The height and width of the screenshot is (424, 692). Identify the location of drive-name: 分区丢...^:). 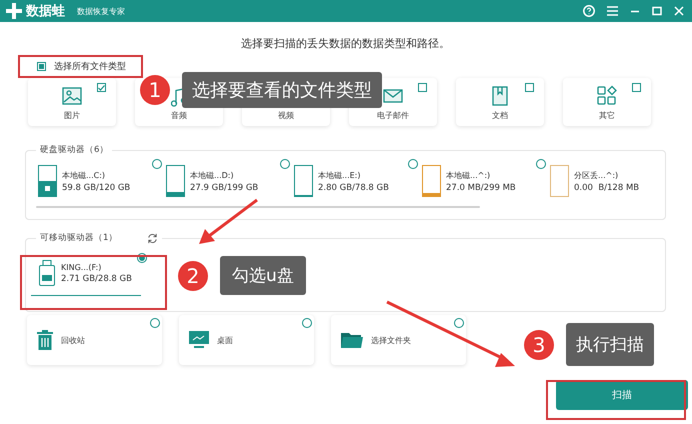
(597, 175).